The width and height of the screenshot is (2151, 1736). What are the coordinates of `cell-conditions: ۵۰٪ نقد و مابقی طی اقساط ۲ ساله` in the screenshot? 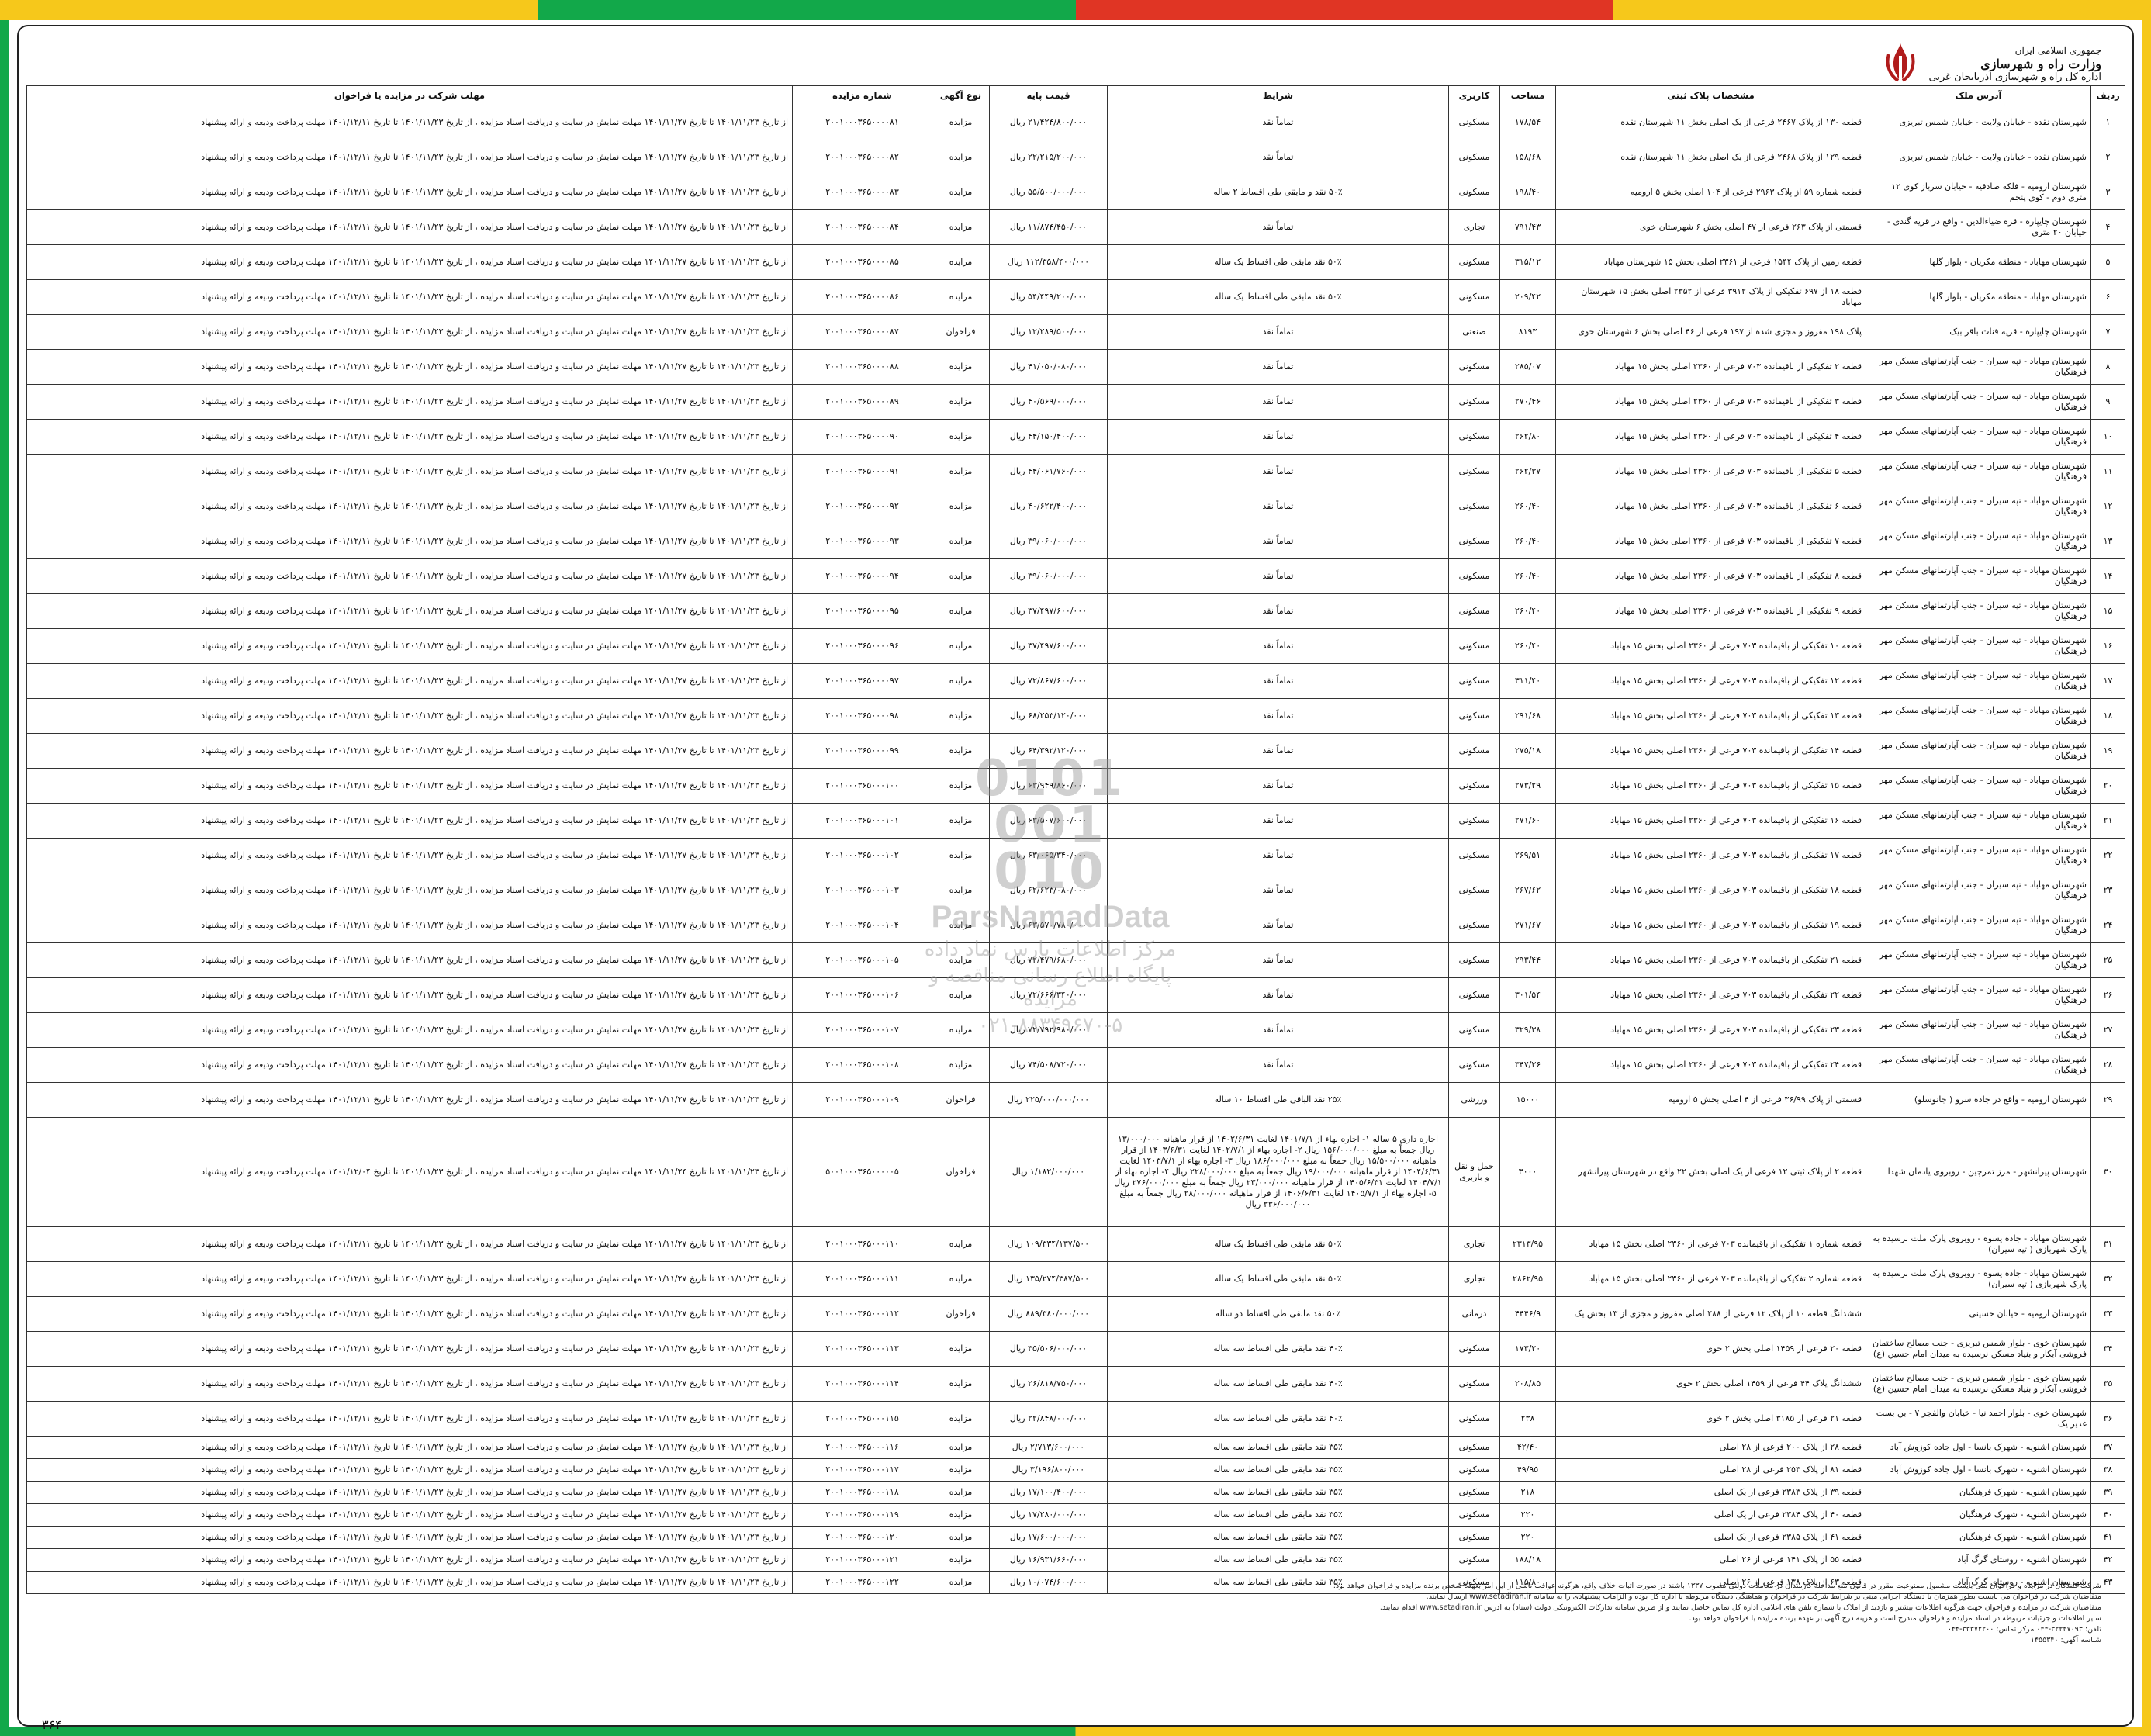 It's located at (1278, 192).